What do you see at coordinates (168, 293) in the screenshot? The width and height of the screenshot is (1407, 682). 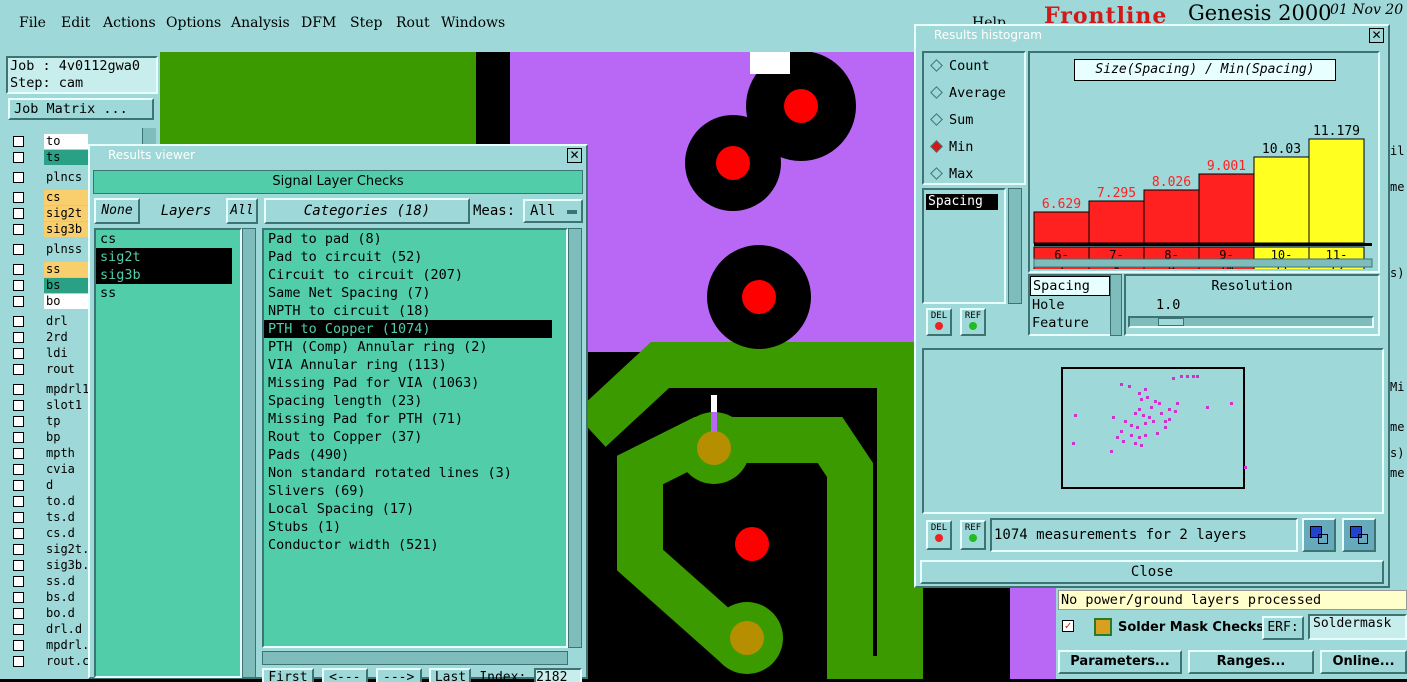 I see `layer-list-item: ss` at bounding box center [168, 293].